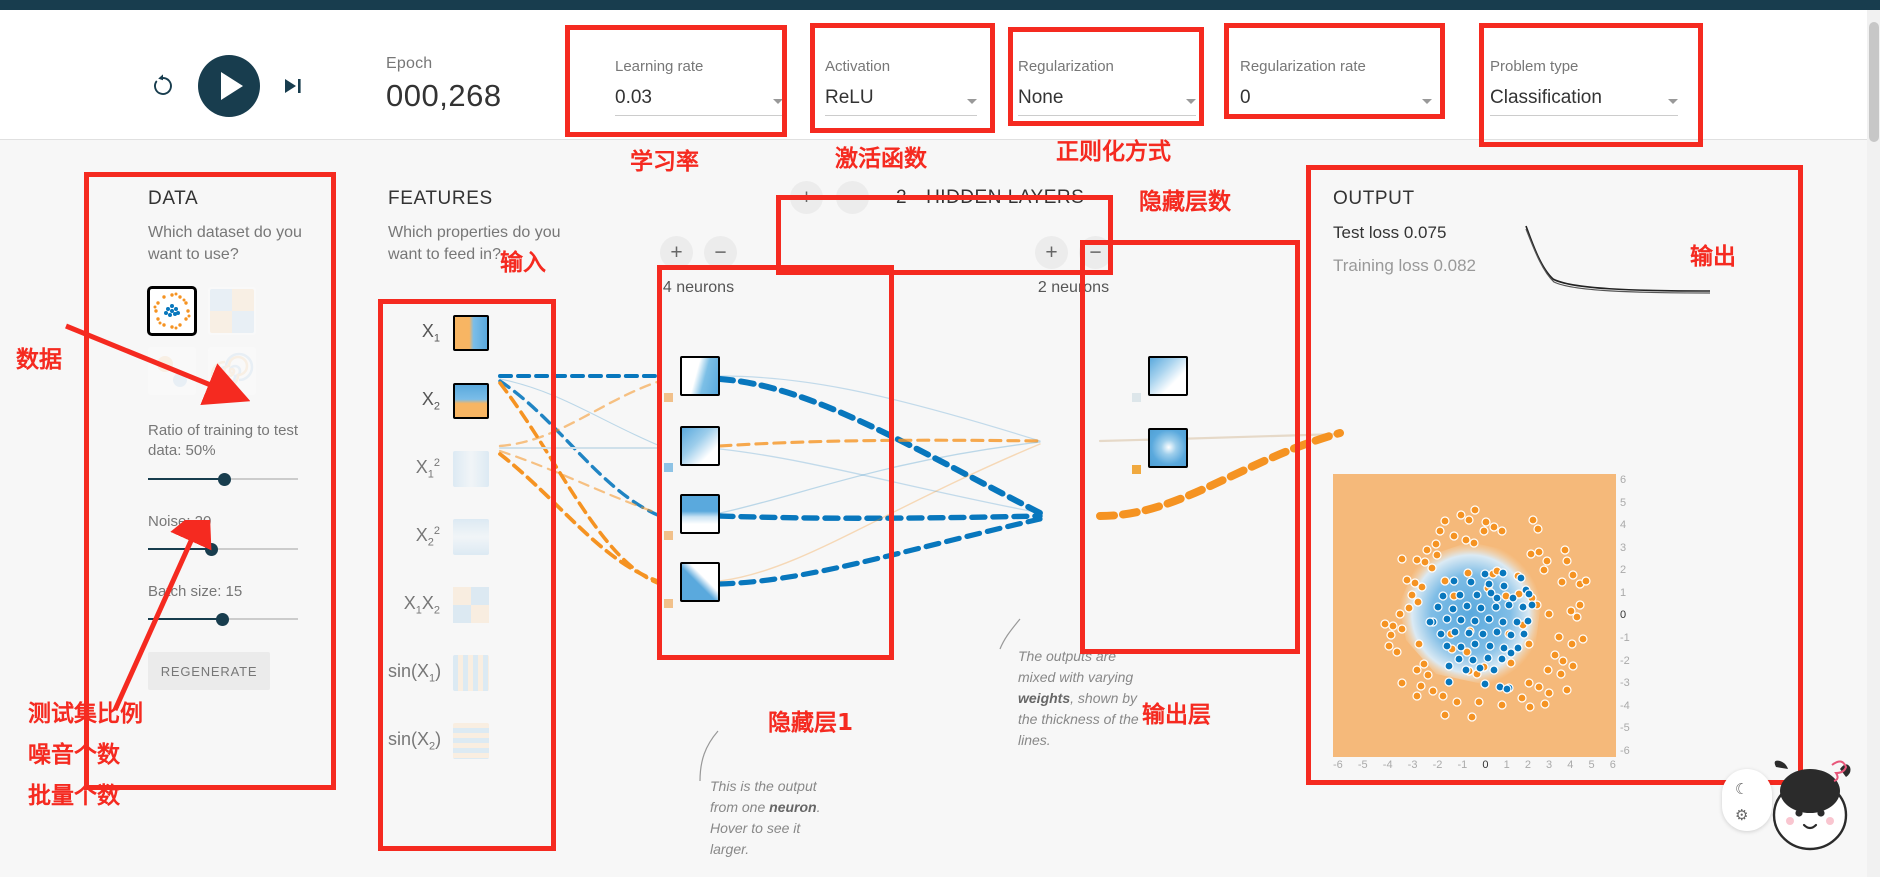 This screenshot has height=877, width=1880. I want to click on dataset-circle, so click(172, 311).